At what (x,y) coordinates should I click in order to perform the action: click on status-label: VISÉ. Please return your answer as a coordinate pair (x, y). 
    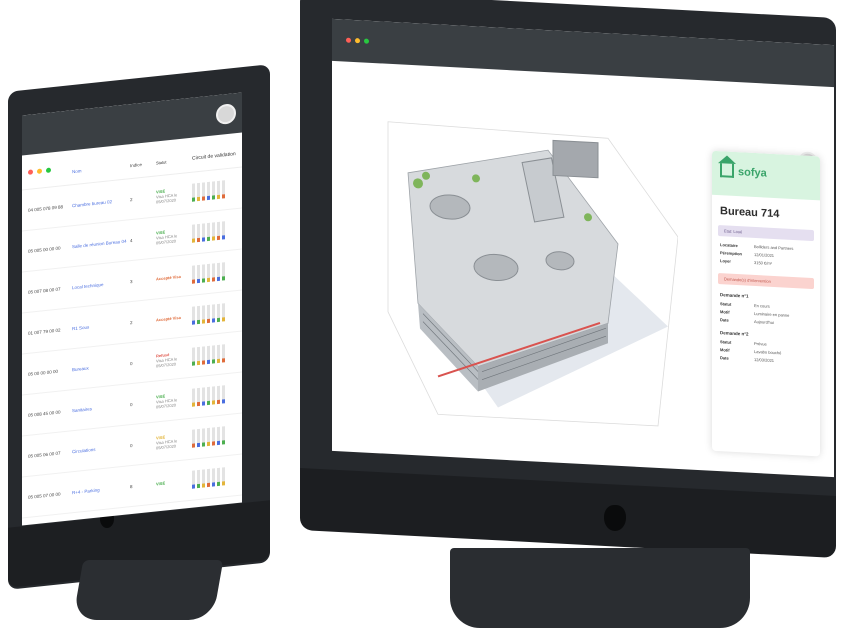
    Looking at the image, I should click on (161, 483).